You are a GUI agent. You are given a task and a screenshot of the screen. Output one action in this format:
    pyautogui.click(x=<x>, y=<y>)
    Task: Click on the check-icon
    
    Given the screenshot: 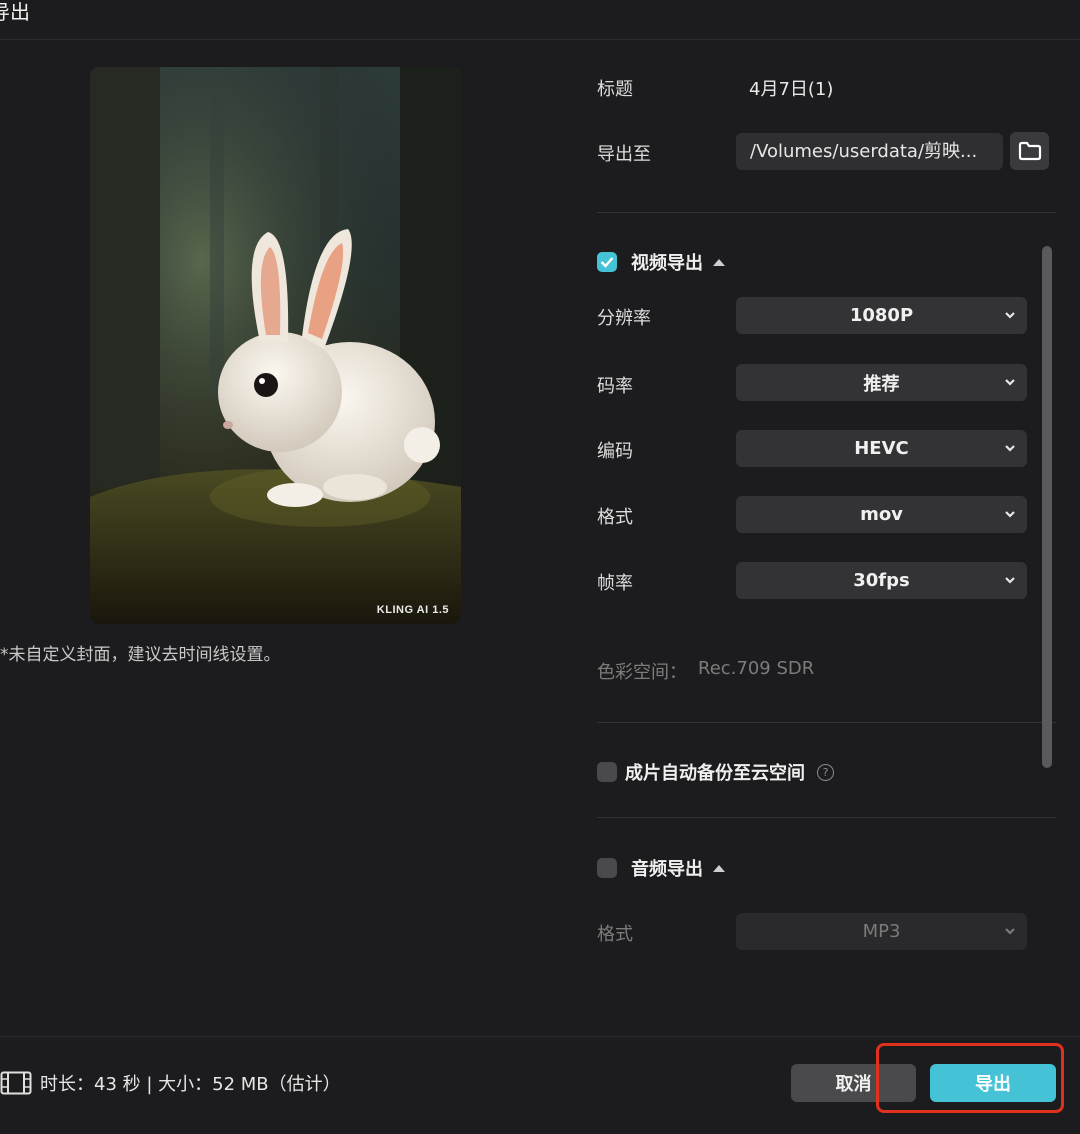 What is the action you would take?
    pyautogui.click(x=607, y=262)
    